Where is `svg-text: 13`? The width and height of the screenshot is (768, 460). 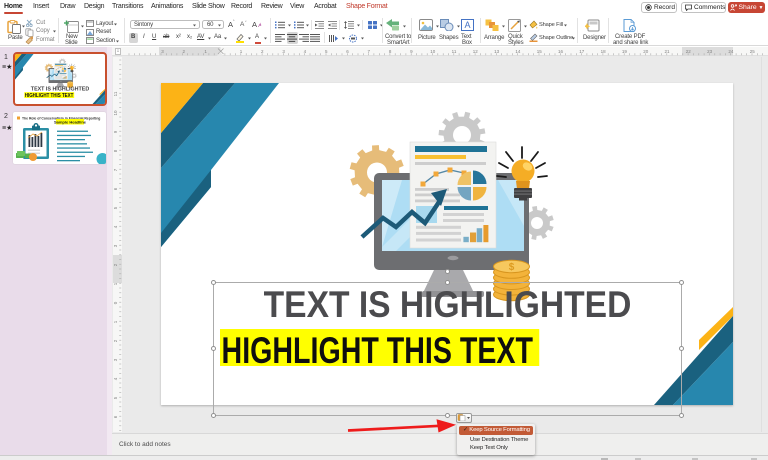
svg-text: 13 is located at coordinates (497, 51).